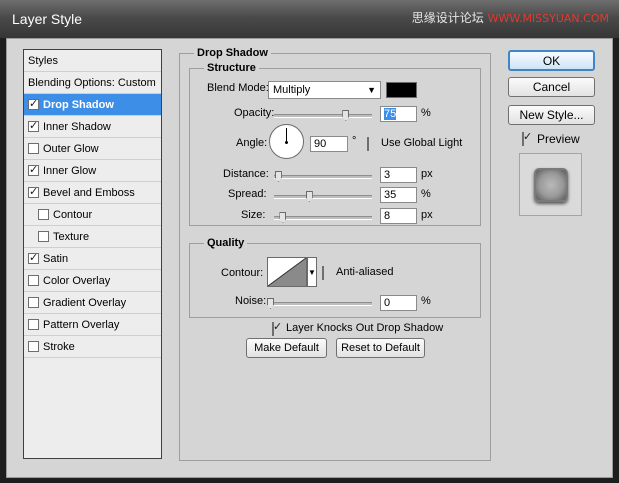 Image resolution: width=619 pixels, height=483 pixels. Describe the element at coordinates (232, 53) in the screenshot. I see `drop-shadow-title: Drop Shadow` at that location.